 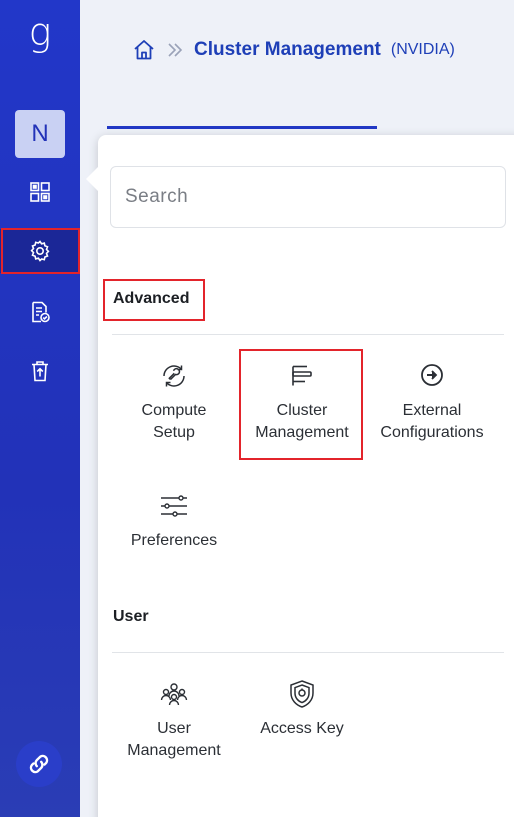 I want to click on chevron-double-right-icon, so click(x=175, y=50).